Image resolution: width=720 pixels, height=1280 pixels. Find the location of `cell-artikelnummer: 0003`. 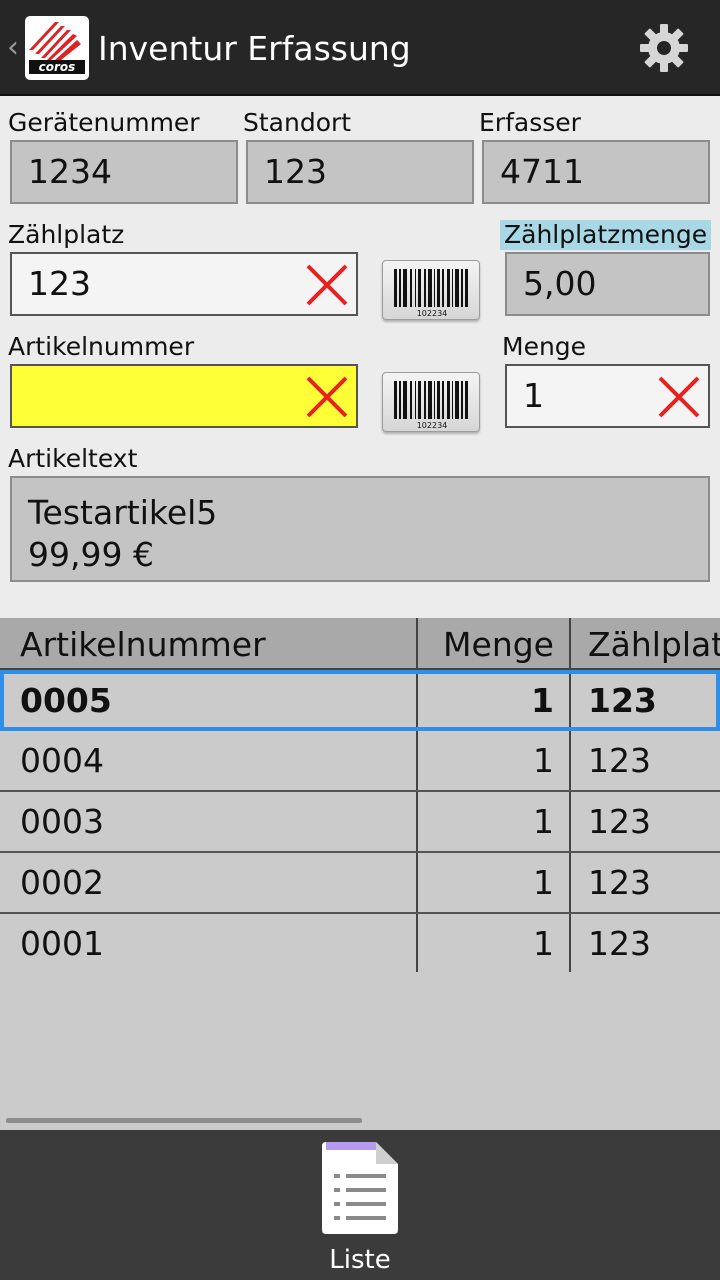

cell-artikelnummer: 0003 is located at coordinates (62, 821).